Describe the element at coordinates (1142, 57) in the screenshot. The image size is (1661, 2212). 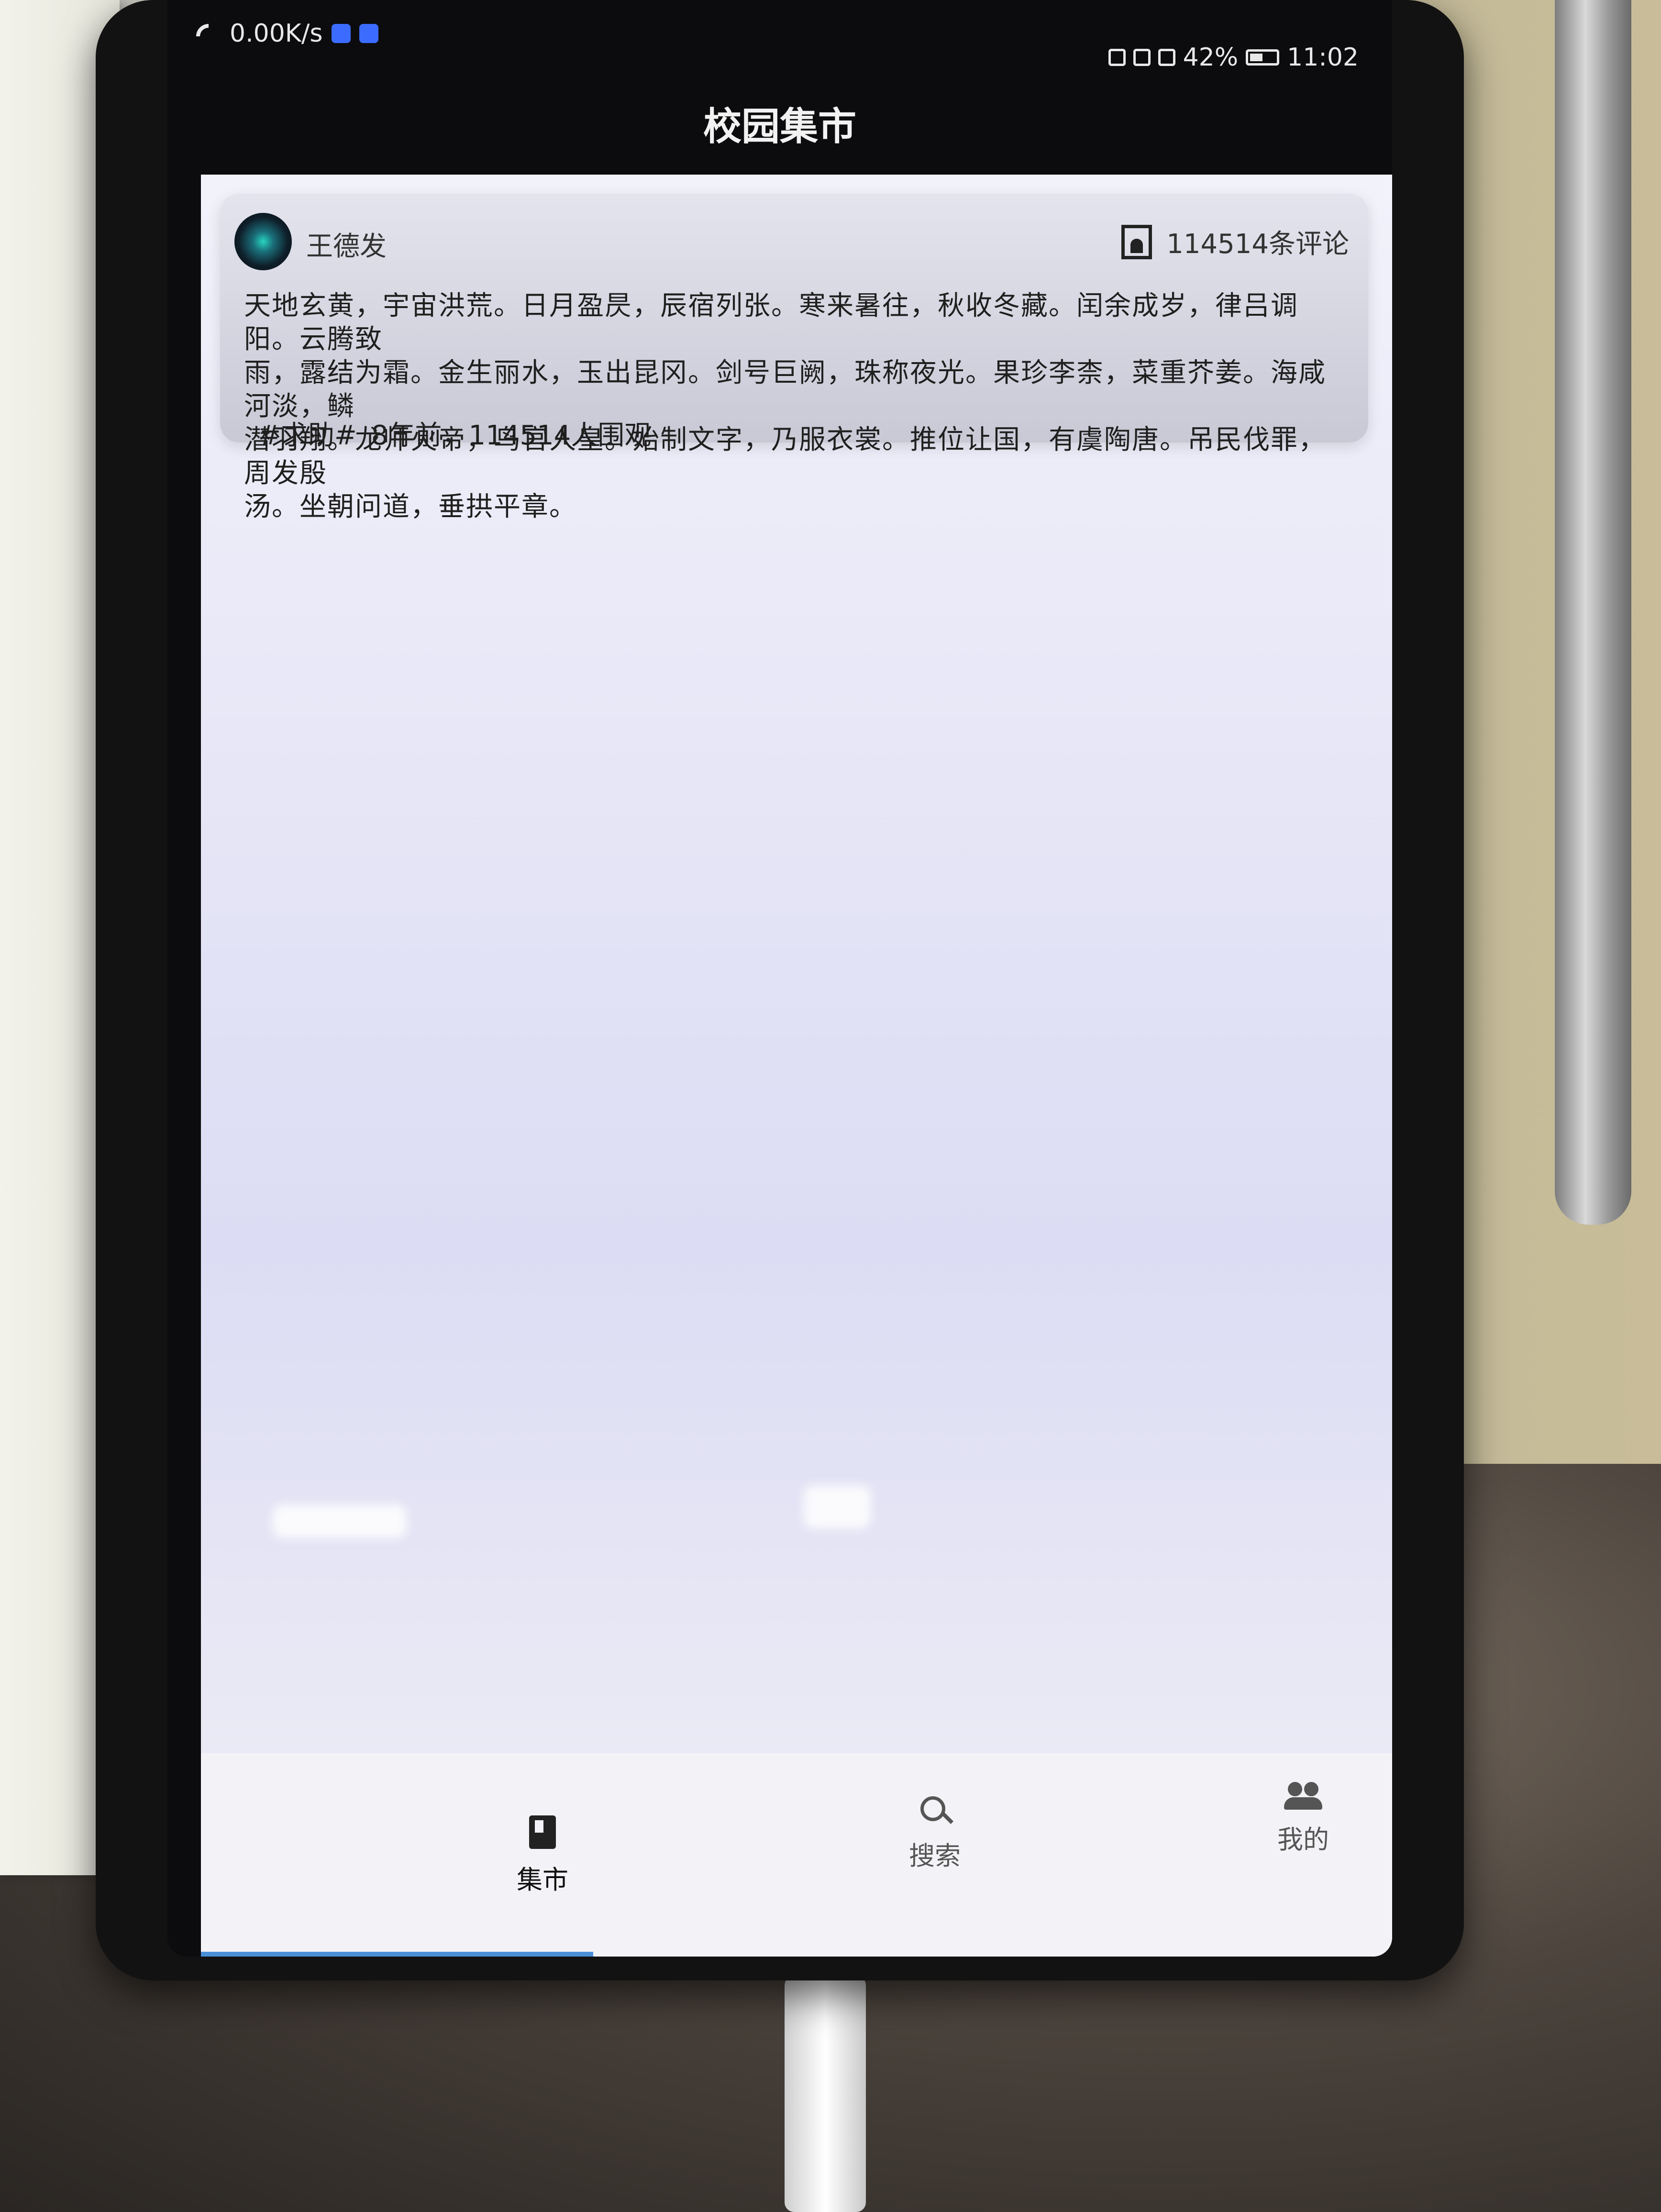
I see `bluetooth-icon` at that location.